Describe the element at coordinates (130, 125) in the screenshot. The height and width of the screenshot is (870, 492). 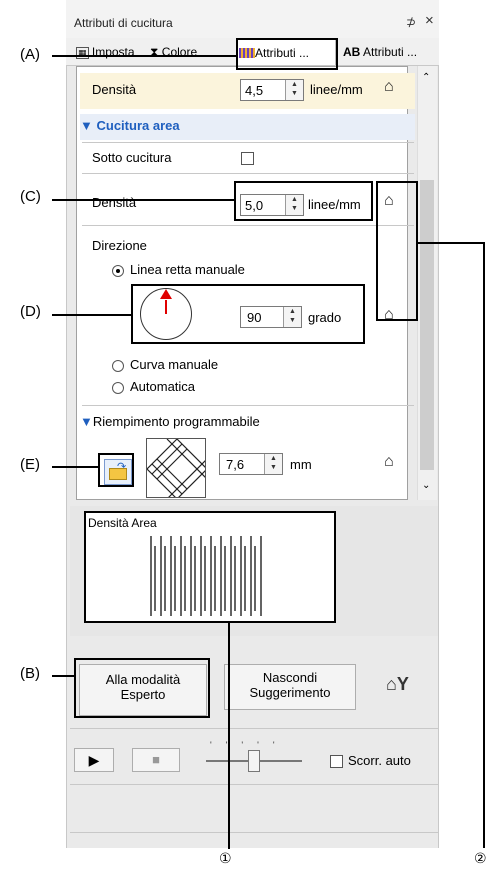
I see `section-area-title: ▼ Cucitura area` at that location.